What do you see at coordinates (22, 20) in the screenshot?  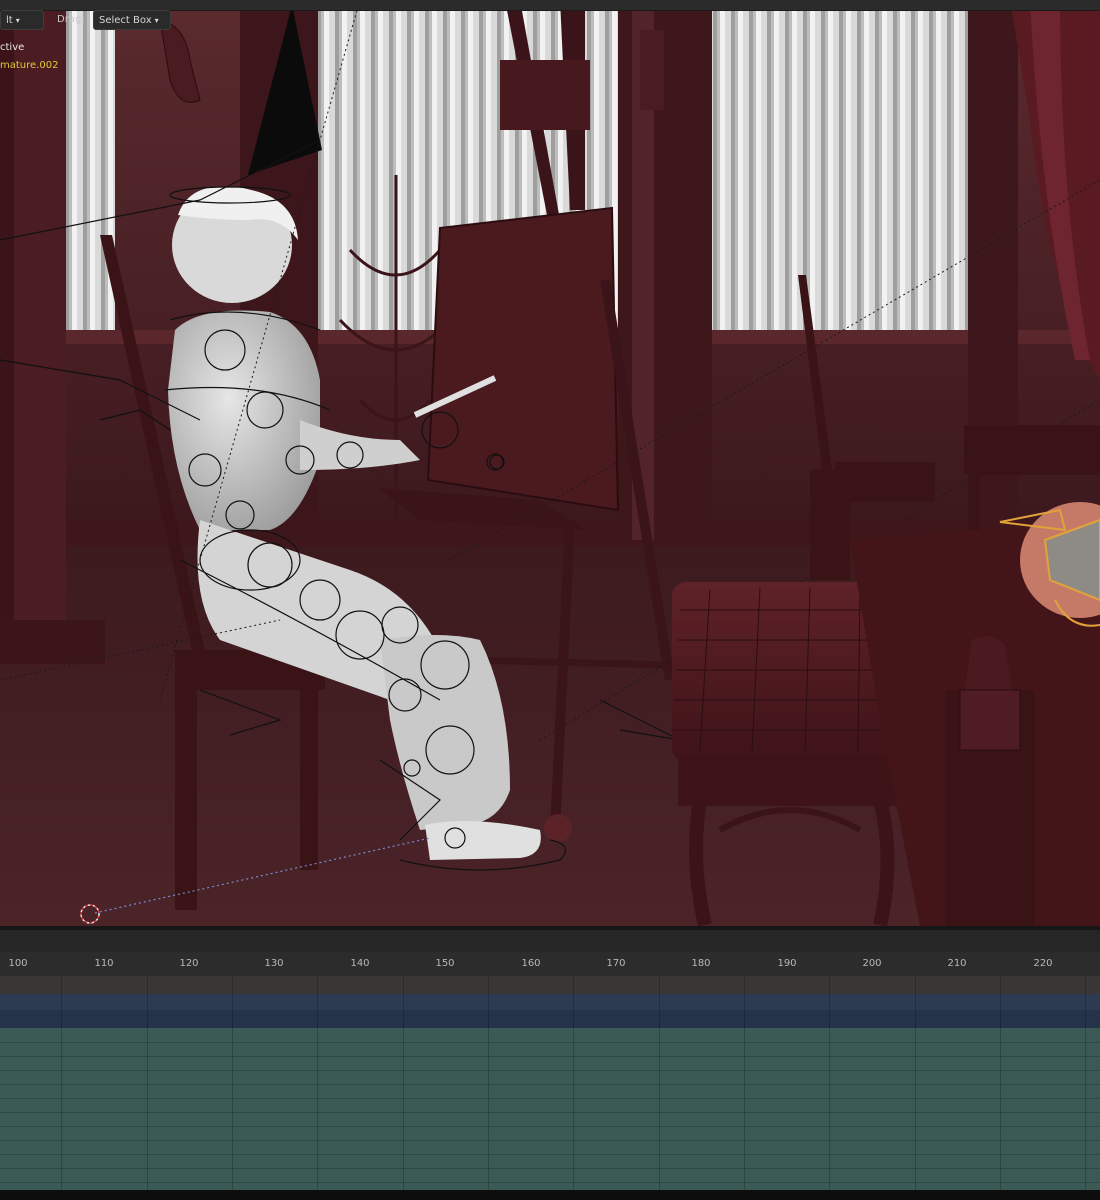 I see `mode-dropdown: lt ▾` at bounding box center [22, 20].